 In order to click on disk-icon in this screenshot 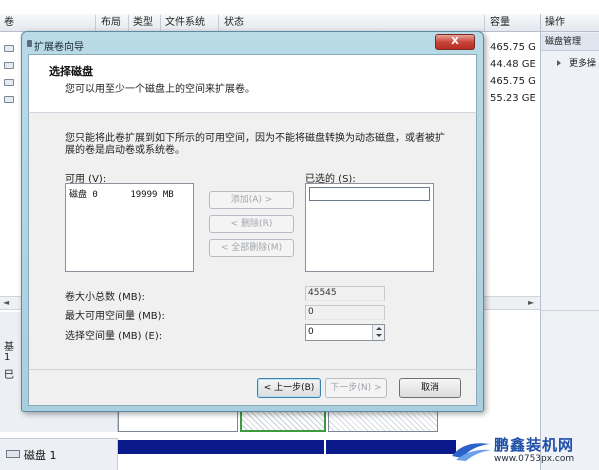, I will do `click(13, 454)`.